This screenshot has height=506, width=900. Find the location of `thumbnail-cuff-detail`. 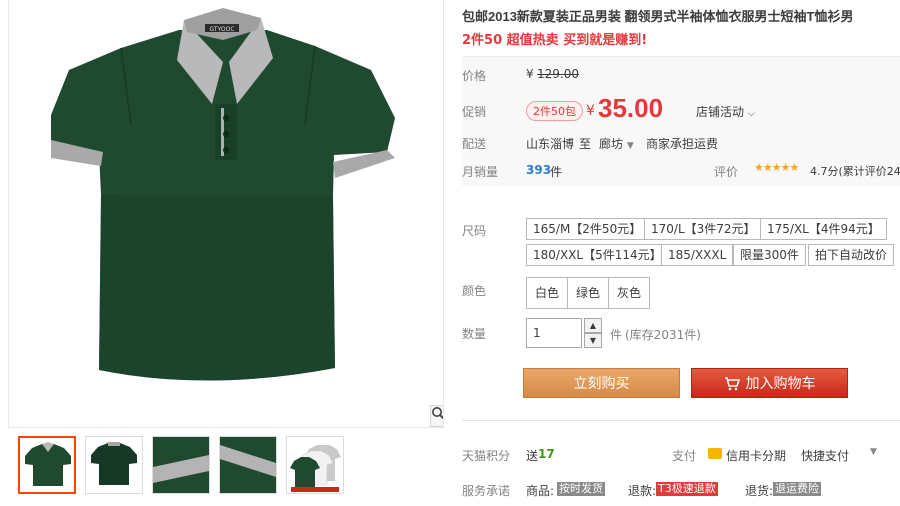

thumbnail-cuff-detail is located at coordinates (181, 465).